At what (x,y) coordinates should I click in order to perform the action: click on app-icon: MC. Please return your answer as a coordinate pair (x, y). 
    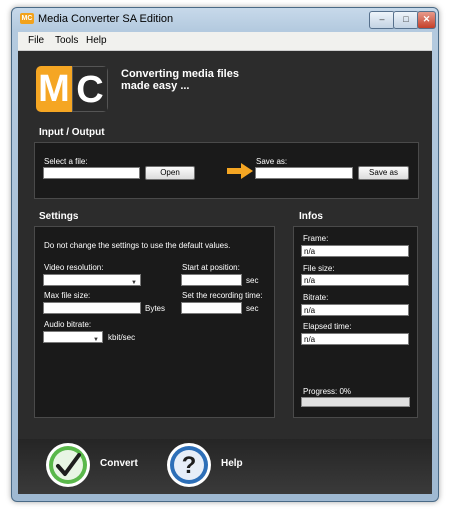
    Looking at the image, I should click on (27, 18).